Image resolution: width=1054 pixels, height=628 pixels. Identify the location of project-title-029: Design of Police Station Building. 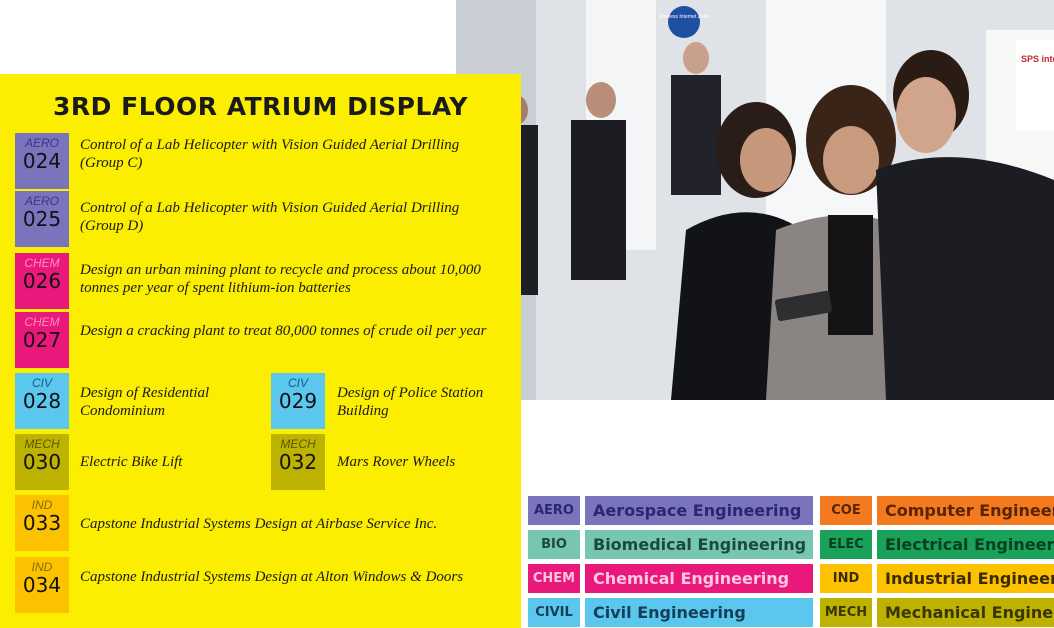
(410, 402).